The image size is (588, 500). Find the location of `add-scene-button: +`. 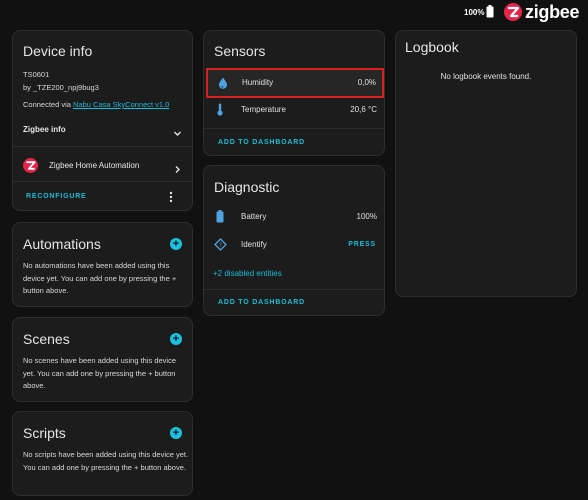

add-scene-button: + is located at coordinates (176, 339).